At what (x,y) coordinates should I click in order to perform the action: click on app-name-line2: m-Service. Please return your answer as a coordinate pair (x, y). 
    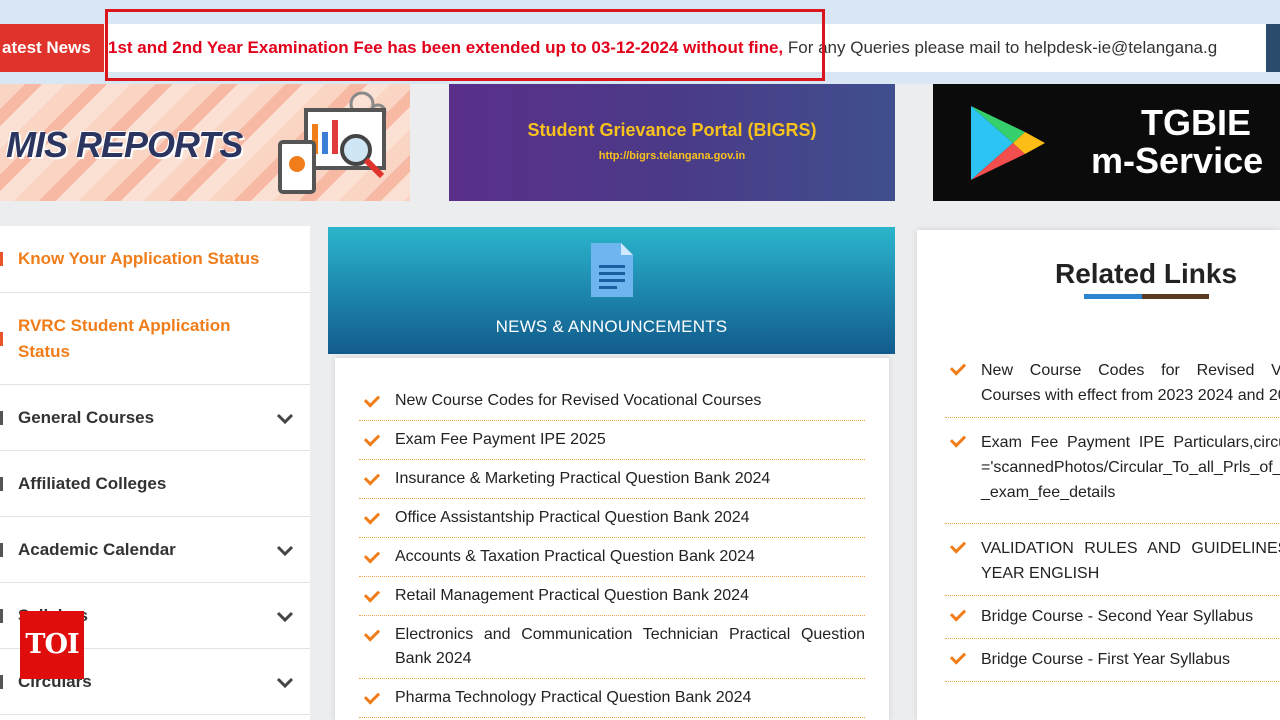
    Looking at the image, I should click on (1177, 160).